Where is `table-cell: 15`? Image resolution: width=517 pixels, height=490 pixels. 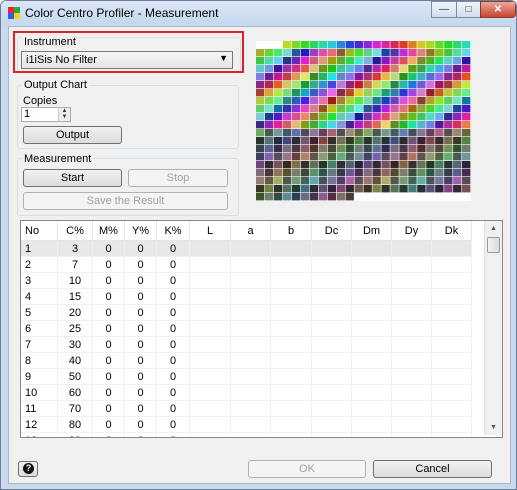 table-cell: 15 is located at coordinates (75, 296).